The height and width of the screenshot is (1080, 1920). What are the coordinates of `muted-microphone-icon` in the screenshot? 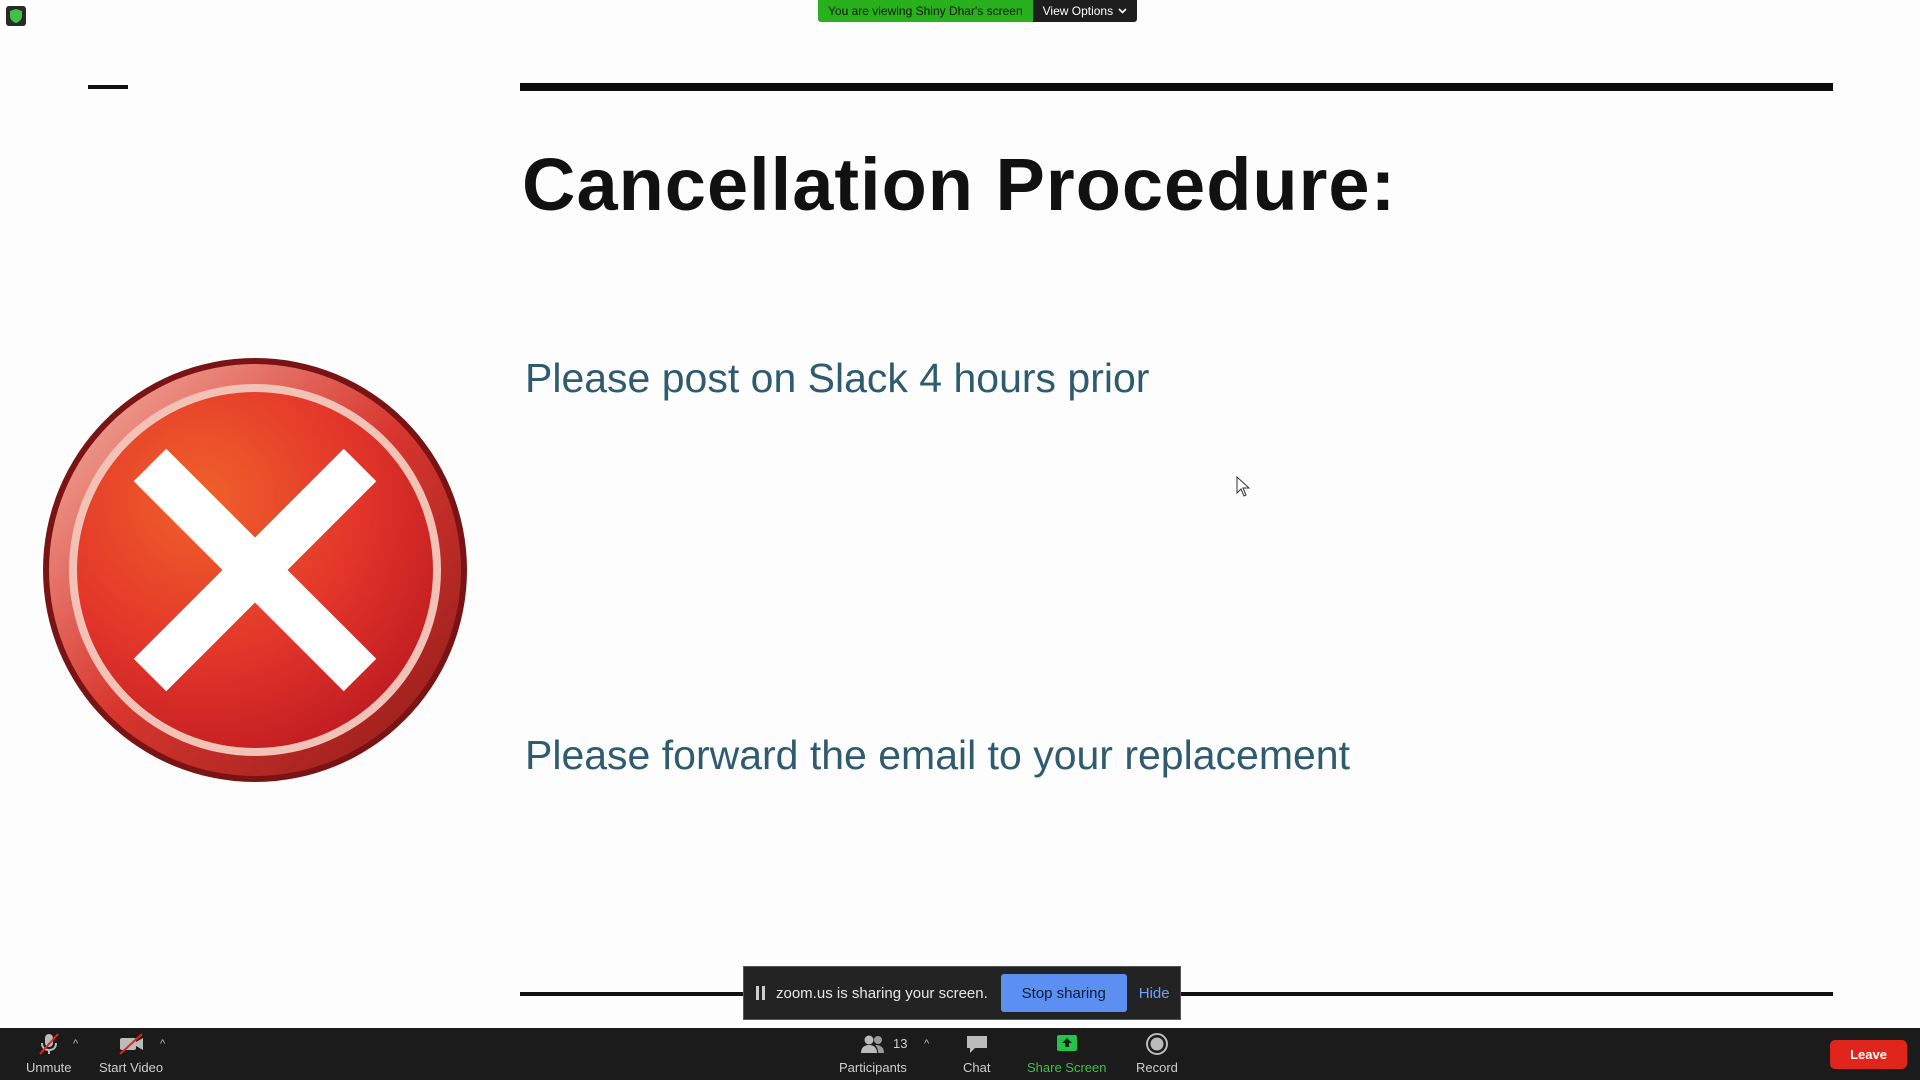 It's located at (49, 1044).